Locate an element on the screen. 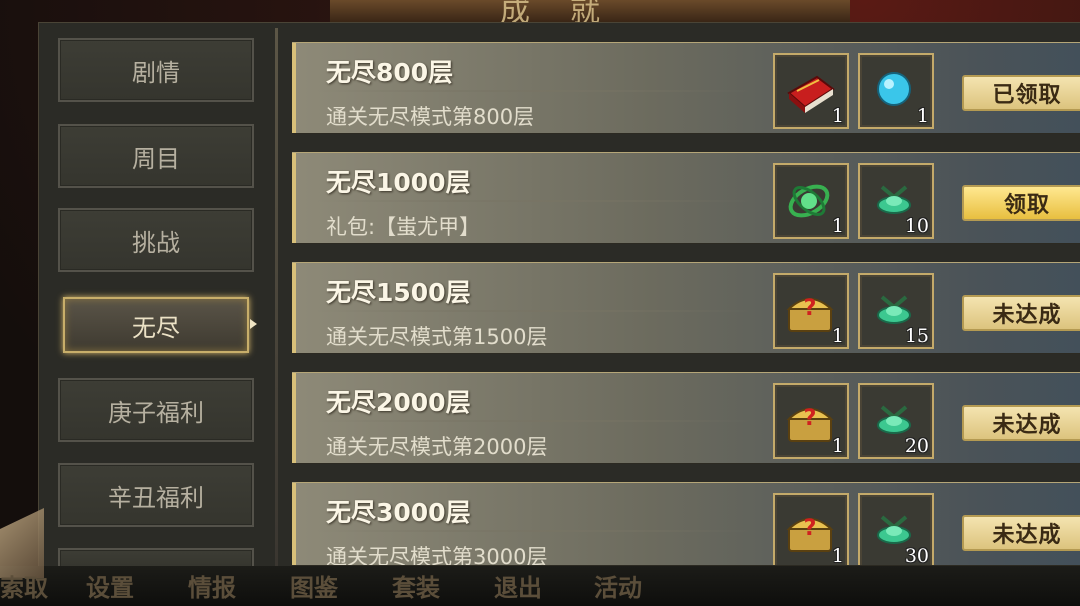 Image resolution: width=1080 pixels, height=606 pixels. reward-count: 30 is located at coordinates (916, 555).